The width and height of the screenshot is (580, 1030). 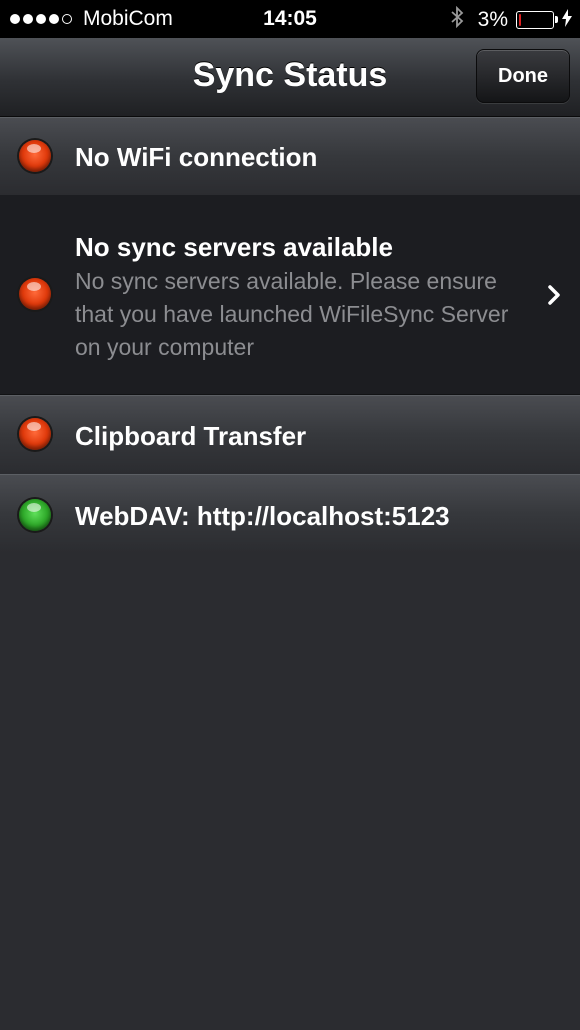 I want to click on row-title: WebDAV: http://localhost:5123, so click(x=262, y=516).